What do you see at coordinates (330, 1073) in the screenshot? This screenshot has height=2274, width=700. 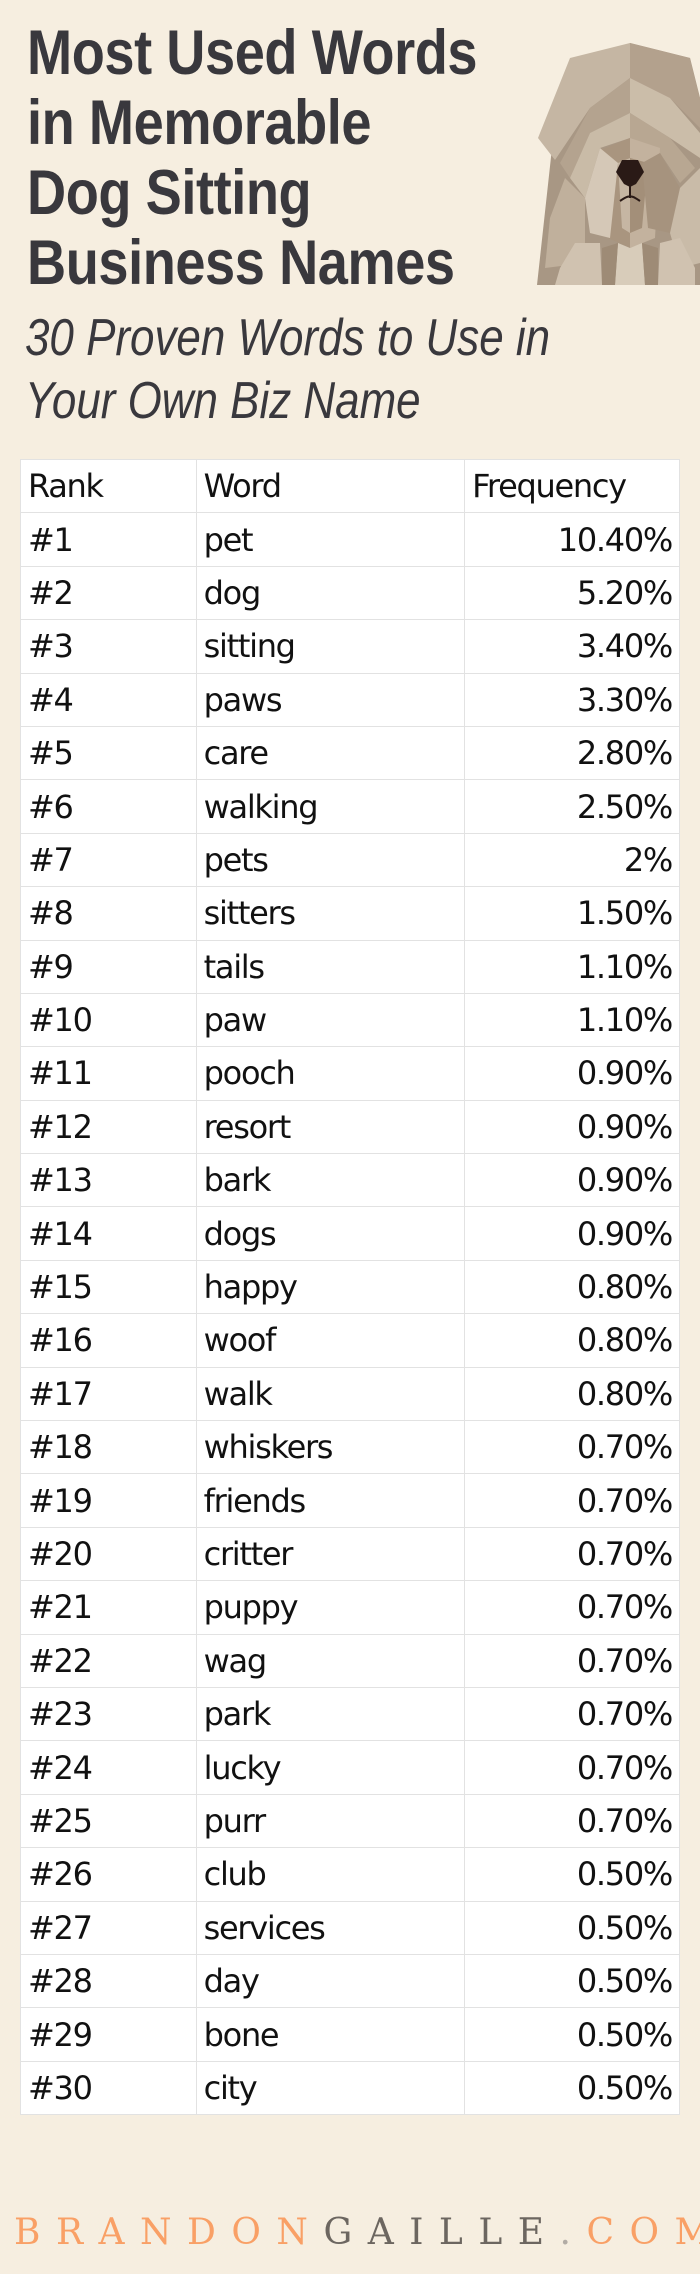 I see `word-cell: pooch` at bounding box center [330, 1073].